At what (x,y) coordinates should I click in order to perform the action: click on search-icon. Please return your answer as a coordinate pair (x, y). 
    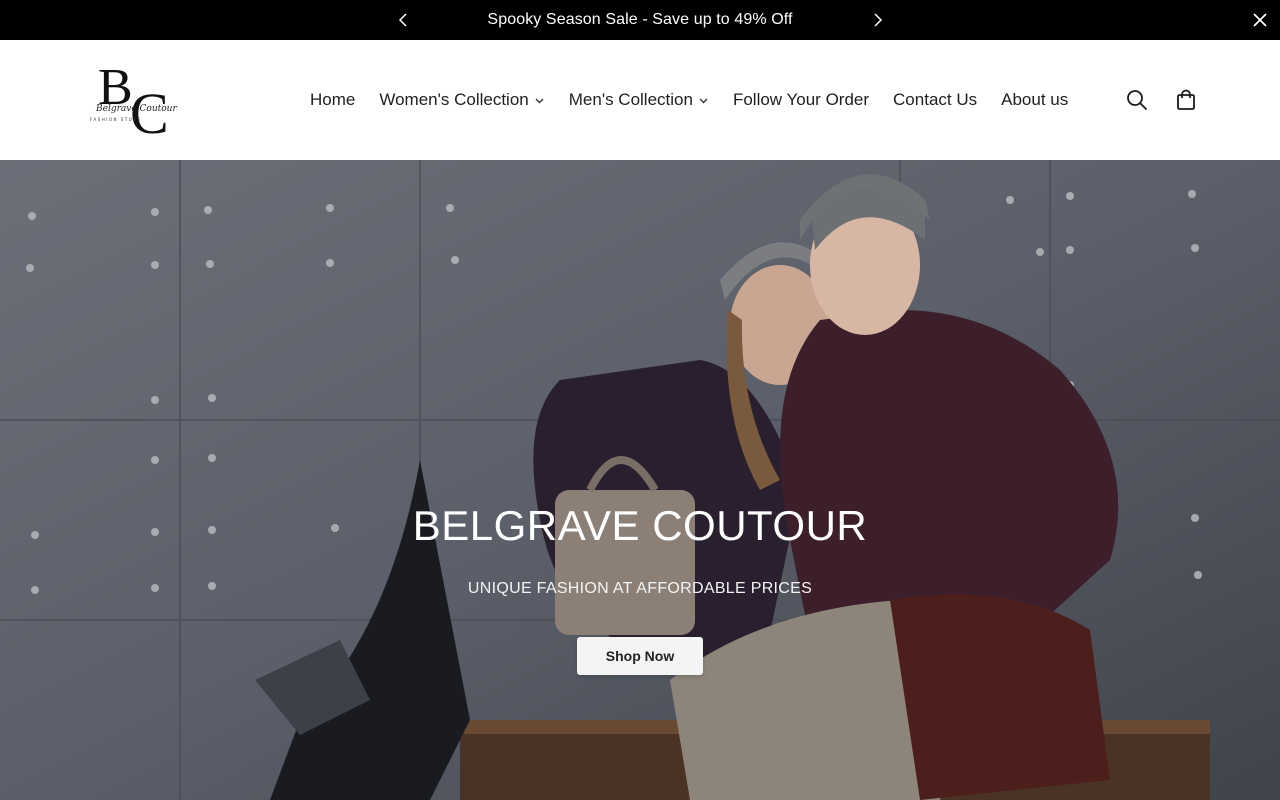
    Looking at the image, I should click on (1137, 100).